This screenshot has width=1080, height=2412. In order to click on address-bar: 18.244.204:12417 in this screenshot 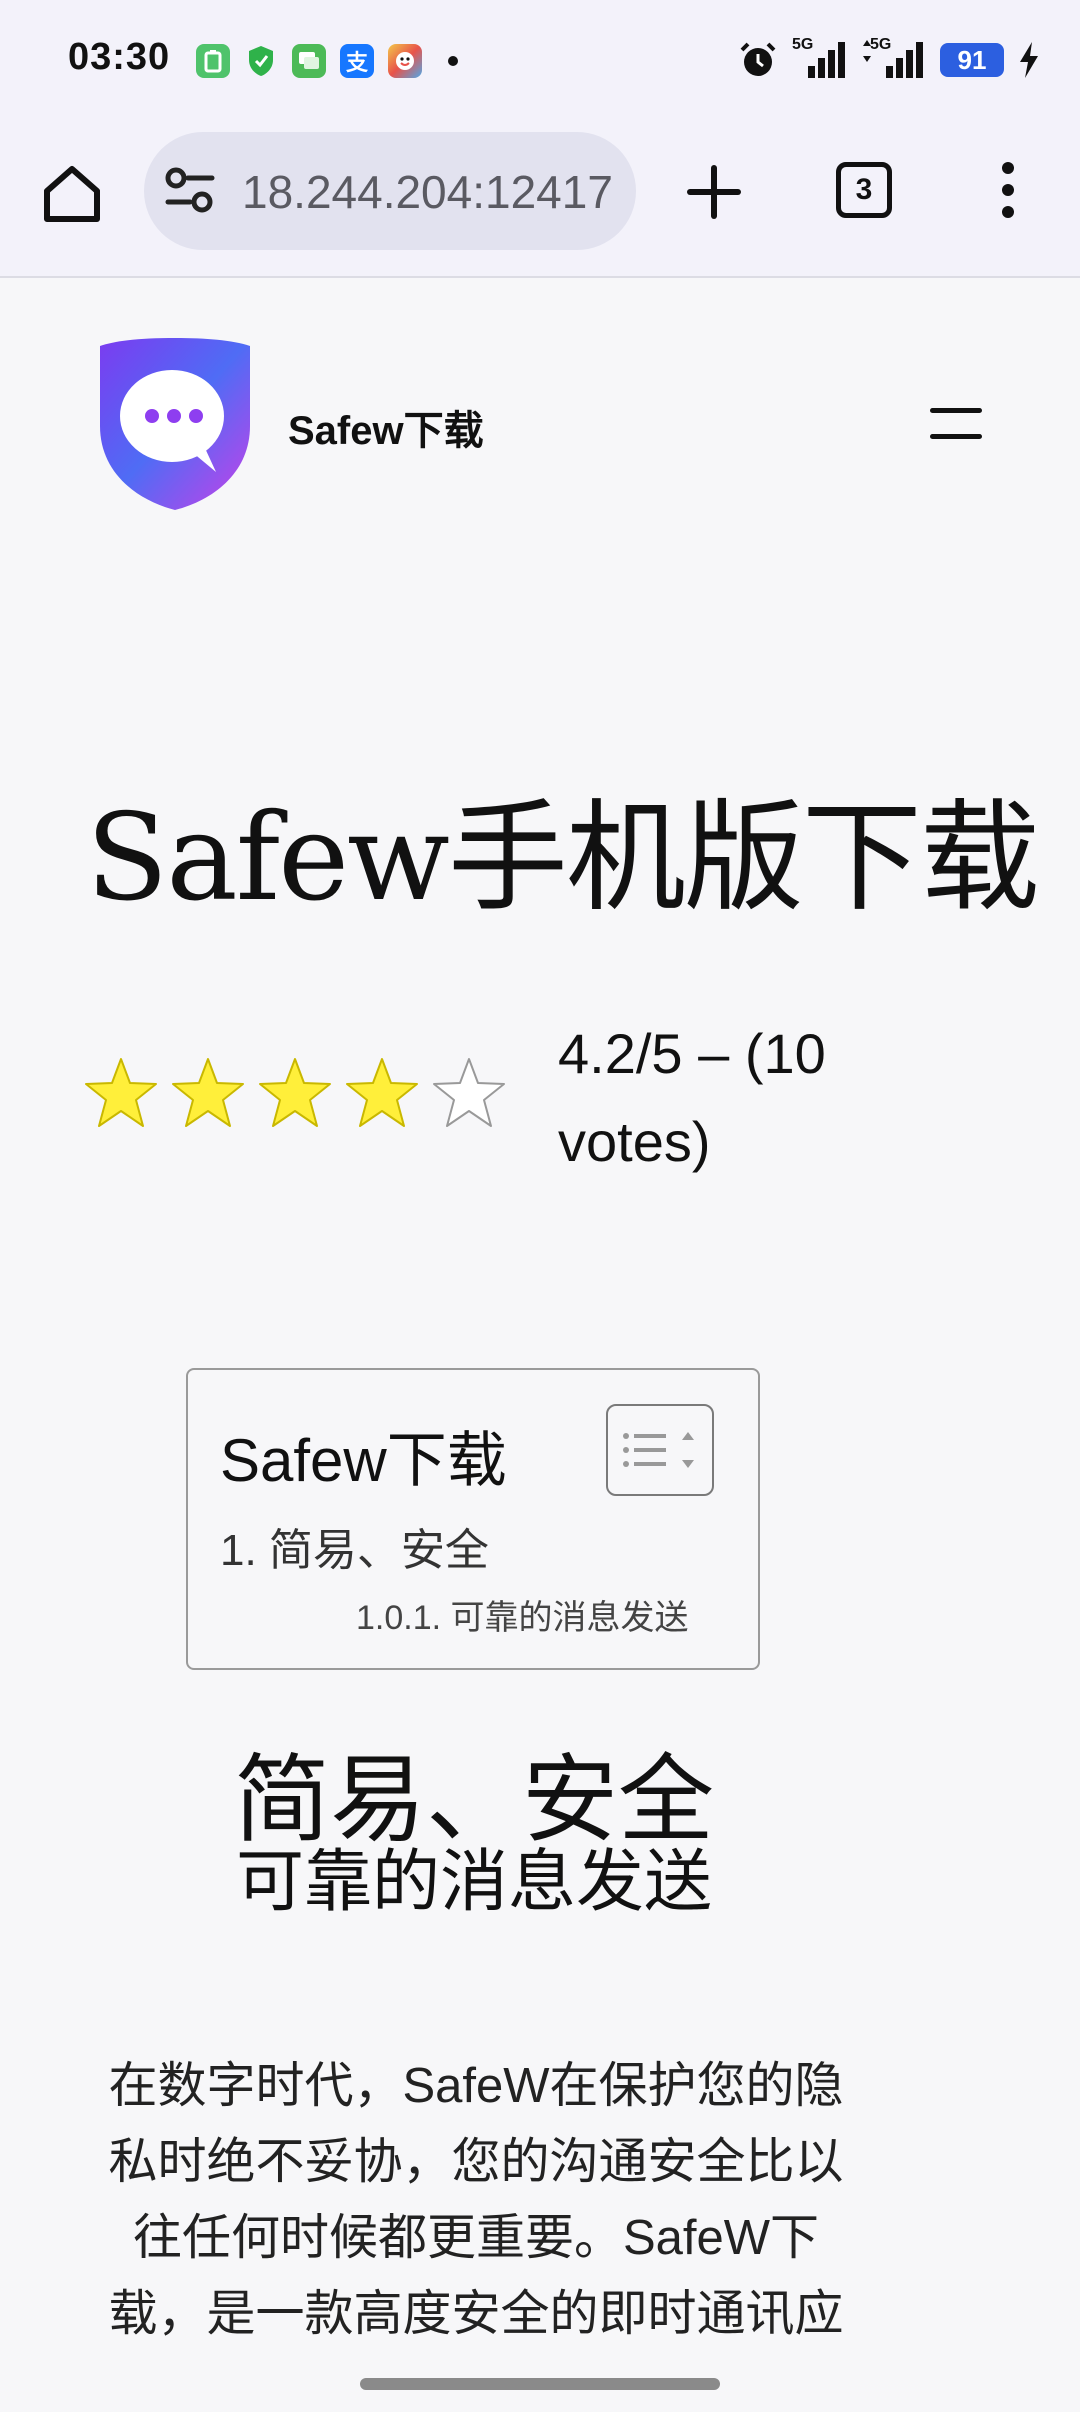, I will do `click(390, 191)`.